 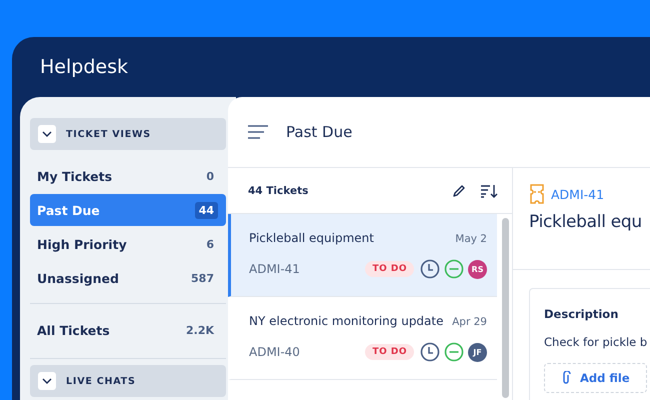 What do you see at coordinates (128, 278) in the screenshot?
I see `sidebar-item: Unassigned 587` at bounding box center [128, 278].